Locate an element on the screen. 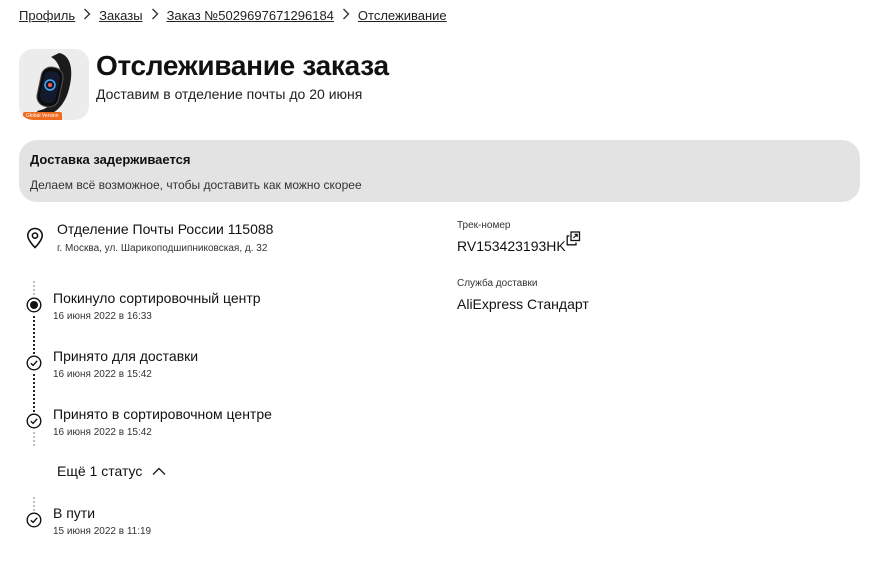  status-date: 15 июня 2022 в 11:19 is located at coordinates (102, 531).